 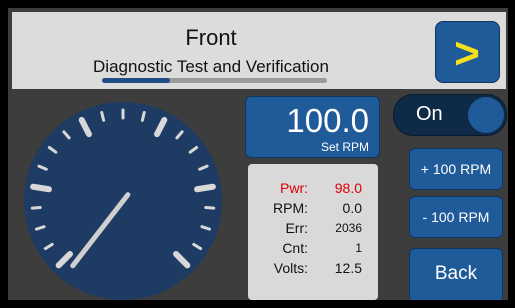 What do you see at coordinates (313, 268) in the screenshot?
I see `stat-row: Volts: 12.5` at bounding box center [313, 268].